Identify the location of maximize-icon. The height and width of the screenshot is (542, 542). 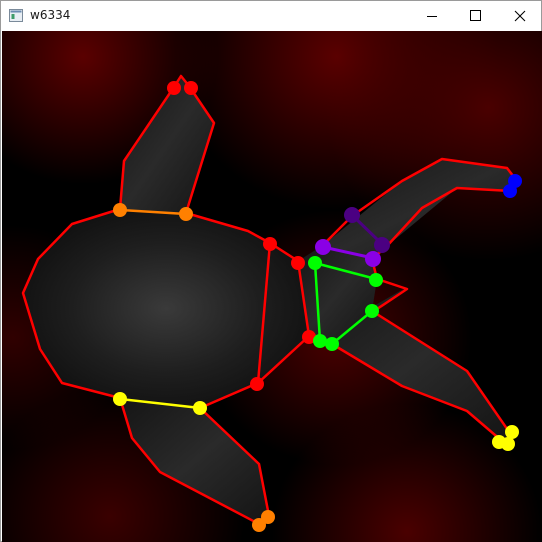
(475, 15).